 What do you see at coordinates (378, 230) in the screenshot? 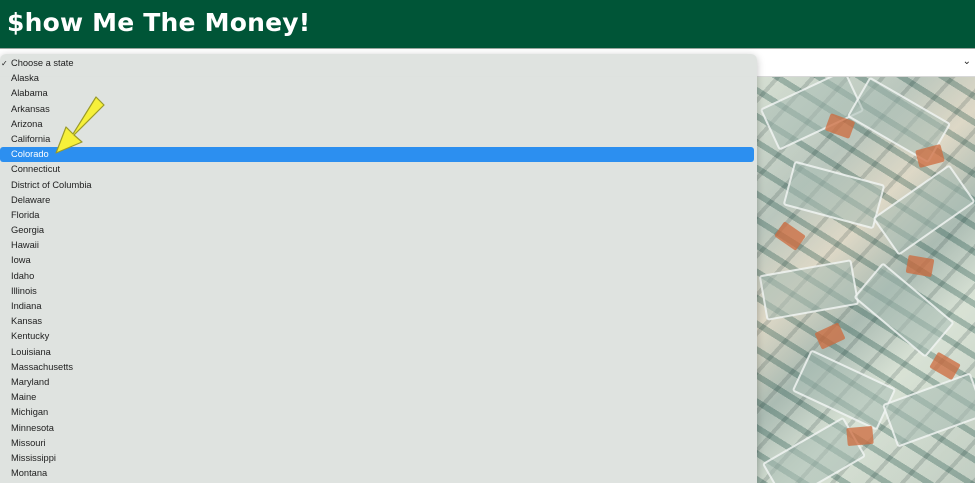
I see `state-option: Georgia` at bounding box center [378, 230].